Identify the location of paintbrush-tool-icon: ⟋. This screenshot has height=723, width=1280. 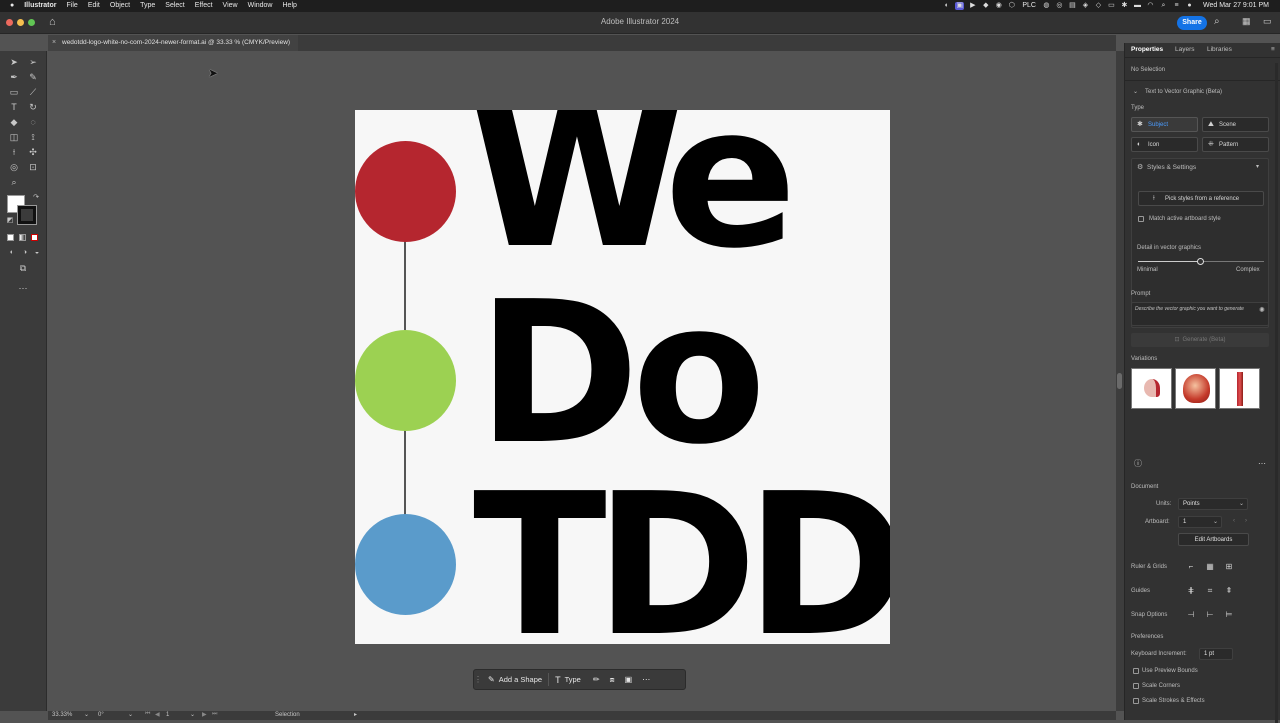
(33, 92).